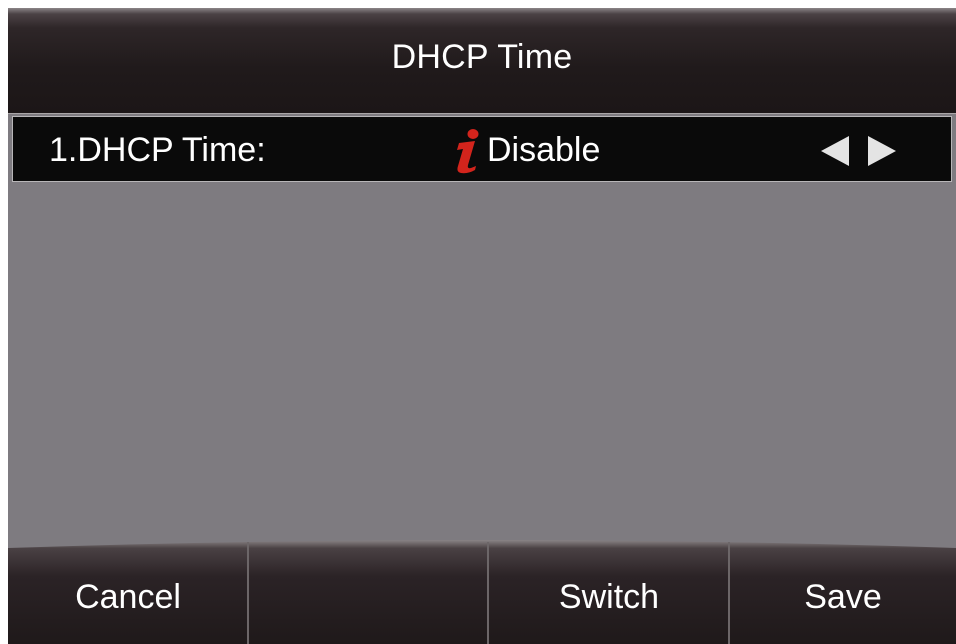 The width and height of the screenshot is (956, 644). I want to click on arrow-right-icon, so click(883, 151).